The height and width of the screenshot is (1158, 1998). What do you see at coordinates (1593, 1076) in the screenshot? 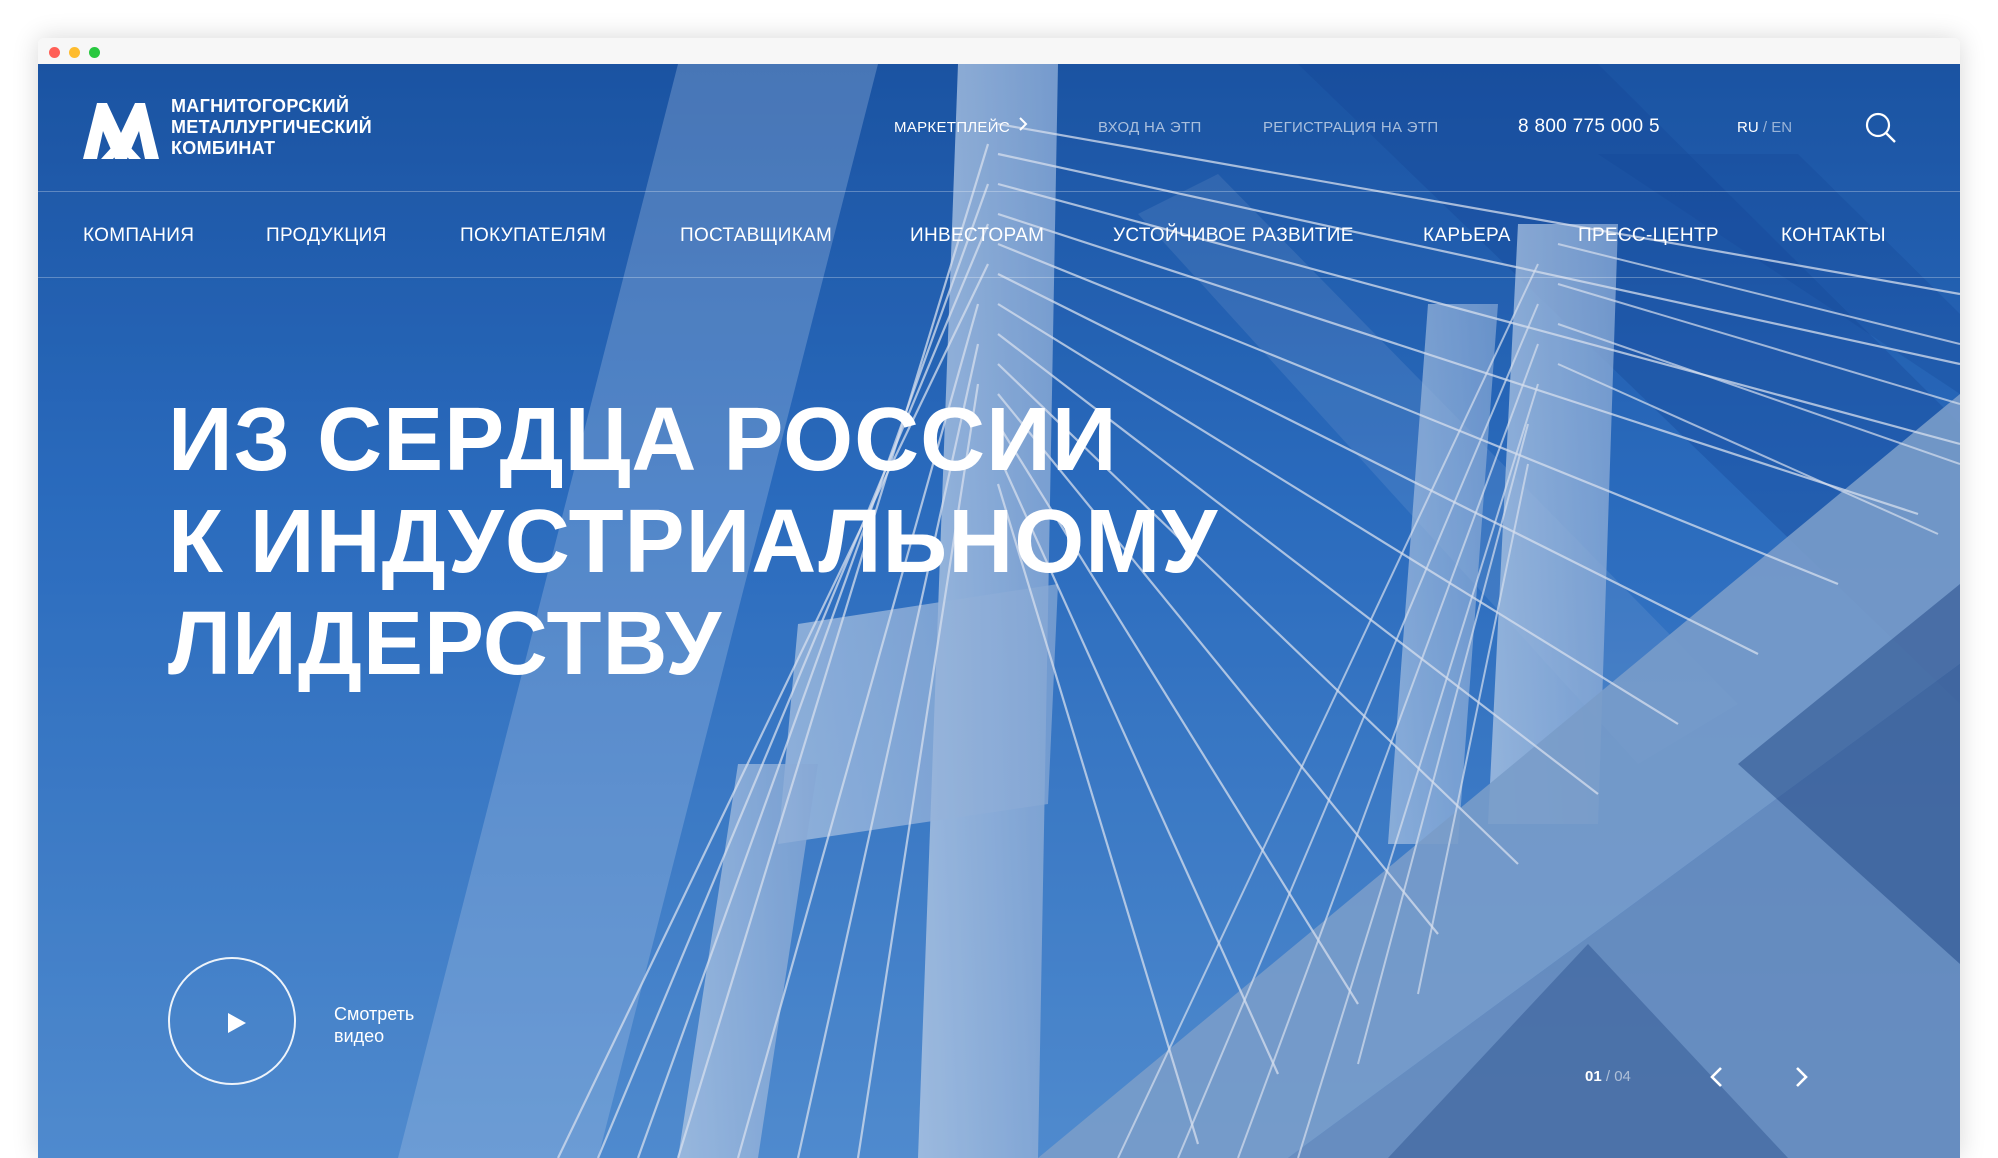
I see `slide-current: 01` at bounding box center [1593, 1076].